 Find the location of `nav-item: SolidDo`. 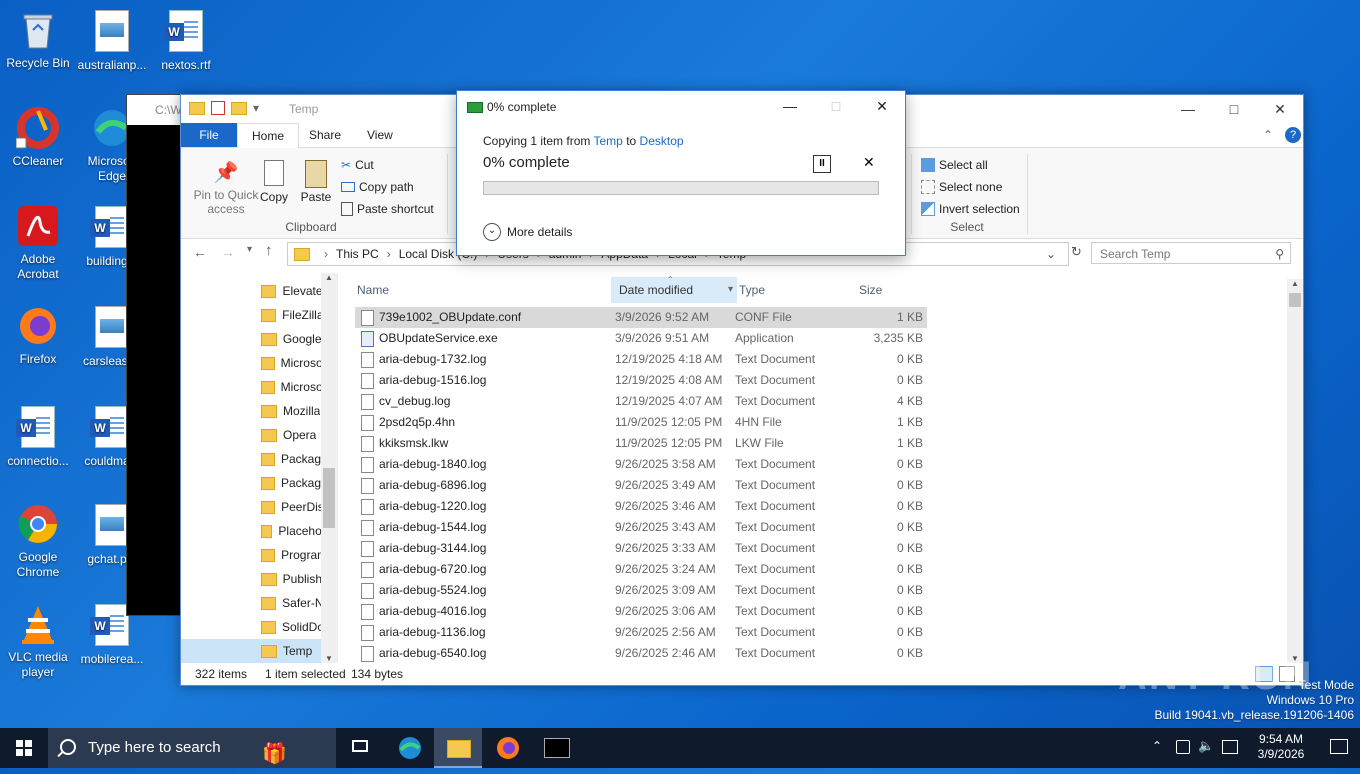

nav-item: SolidDo is located at coordinates (291, 627).